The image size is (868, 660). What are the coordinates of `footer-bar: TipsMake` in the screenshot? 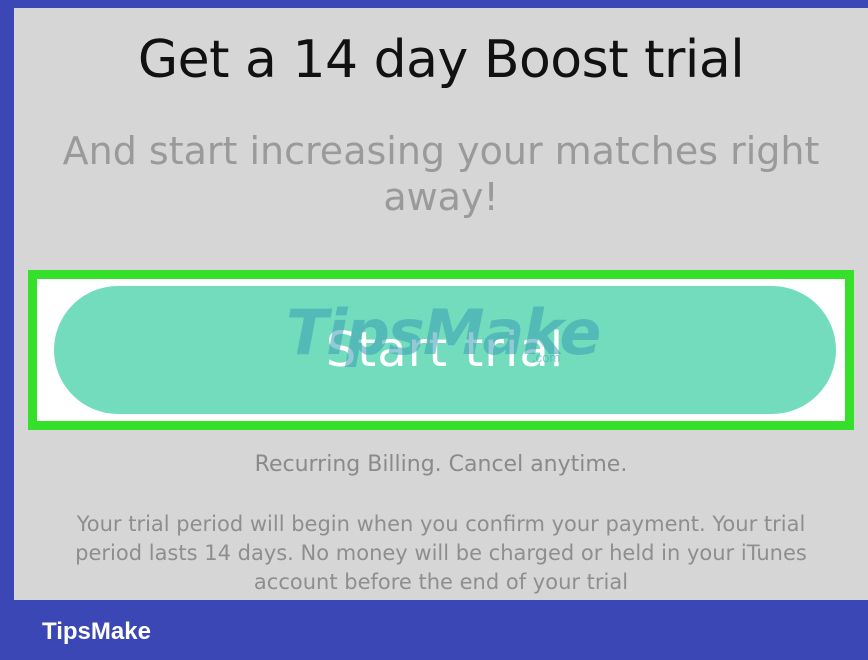 It's located at (434, 630).